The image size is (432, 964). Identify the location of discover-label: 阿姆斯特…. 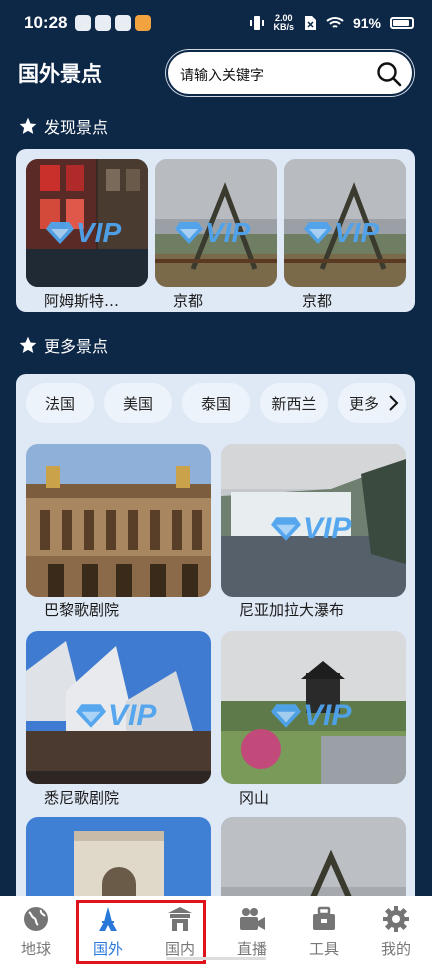
(82, 301).